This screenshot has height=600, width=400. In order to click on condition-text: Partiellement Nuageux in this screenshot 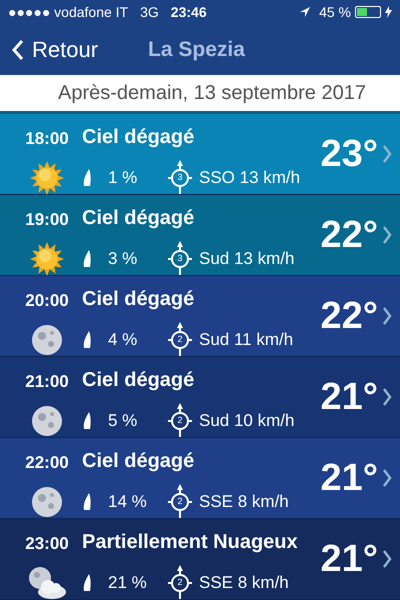, I will do `click(190, 542)`.